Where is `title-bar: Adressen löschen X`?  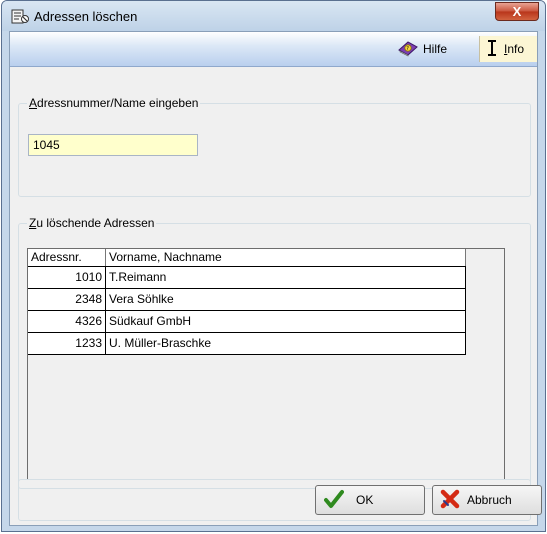
title-bar: Adressen löschen X is located at coordinates (273, 16).